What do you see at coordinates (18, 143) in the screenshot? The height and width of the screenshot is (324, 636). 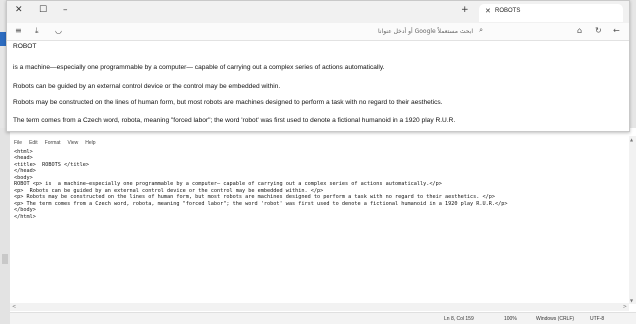 I see `menu-file: File` at bounding box center [18, 143].